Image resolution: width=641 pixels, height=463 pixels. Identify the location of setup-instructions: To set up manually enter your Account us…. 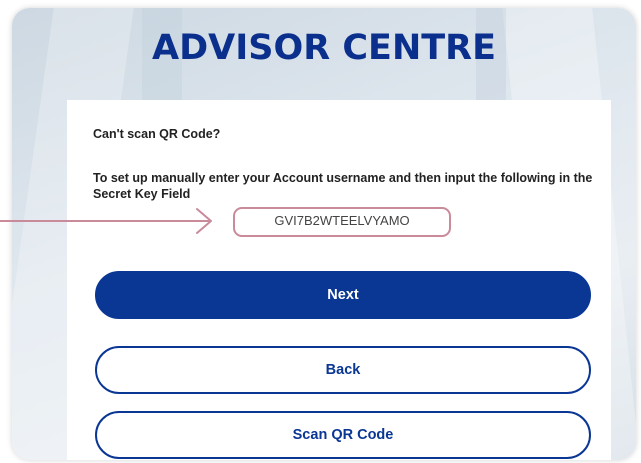
(343, 186).